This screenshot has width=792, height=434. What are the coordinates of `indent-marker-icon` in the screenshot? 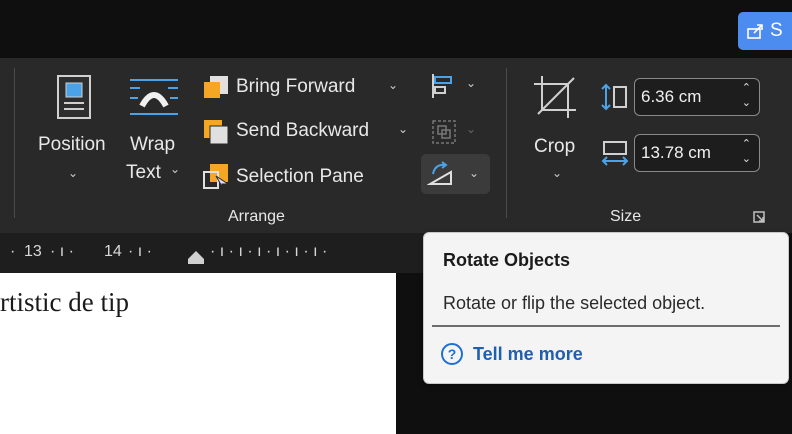 It's located at (196, 257).